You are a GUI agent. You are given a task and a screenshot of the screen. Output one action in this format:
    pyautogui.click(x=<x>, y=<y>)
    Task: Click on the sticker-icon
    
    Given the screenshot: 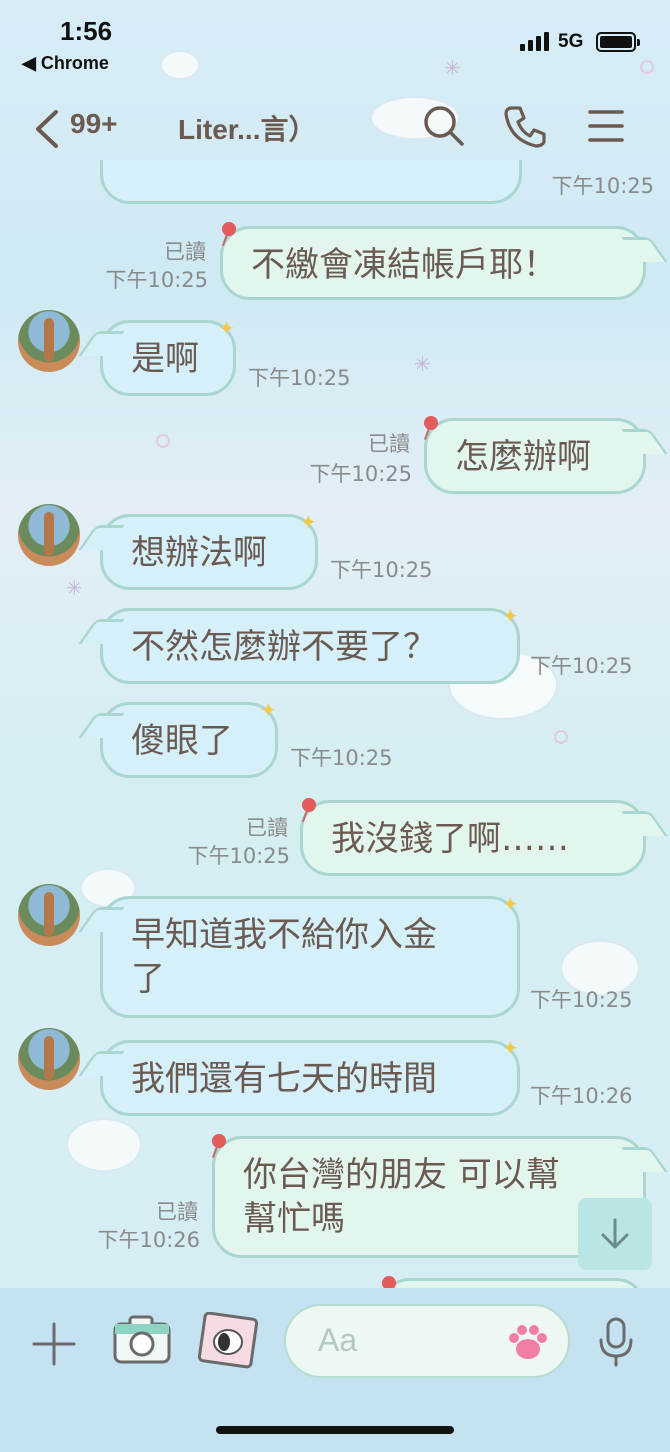 What is the action you would take?
    pyautogui.click(x=228, y=1341)
    